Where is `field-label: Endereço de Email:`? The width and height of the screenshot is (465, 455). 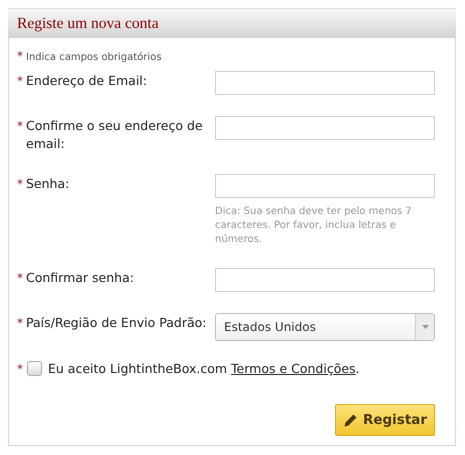
field-label: Endereço de Email: is located at coordinates (86, 81).